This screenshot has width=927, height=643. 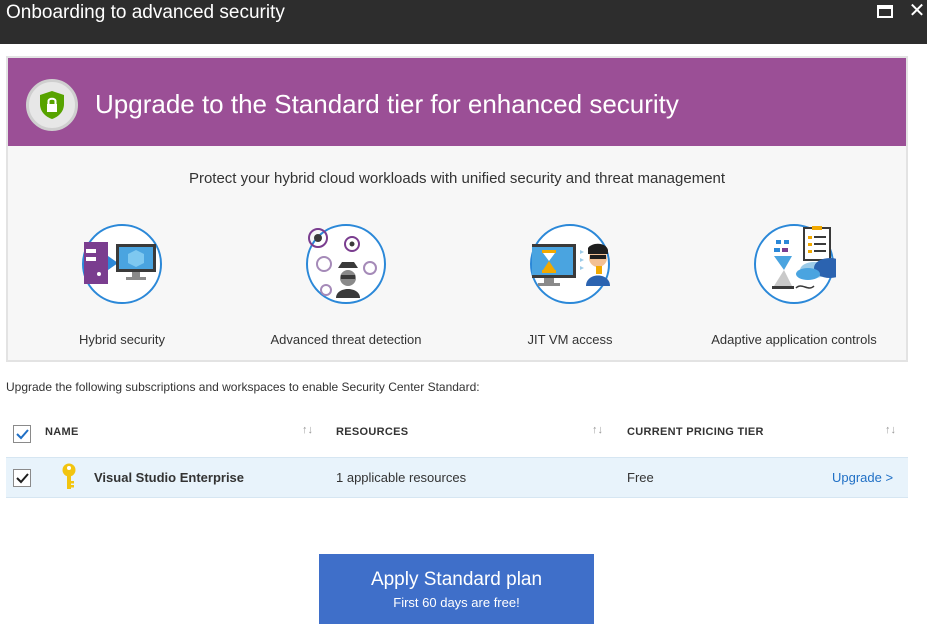 I want to click on sort-resources-icon: ↑↓, so click(x=597, y=430).